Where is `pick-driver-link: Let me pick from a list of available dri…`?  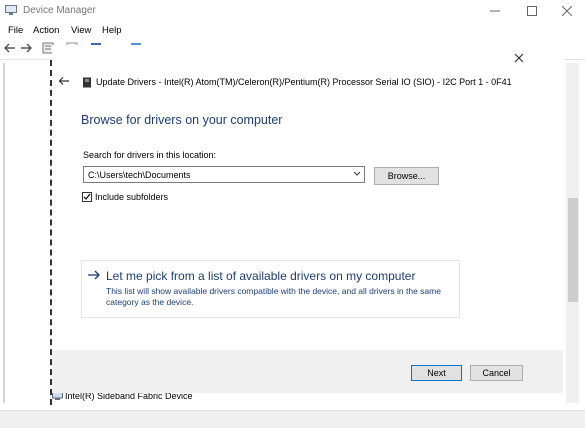 pick-driver-link: Let me pick from a list of available dri… is located at coordinates (270, 289).